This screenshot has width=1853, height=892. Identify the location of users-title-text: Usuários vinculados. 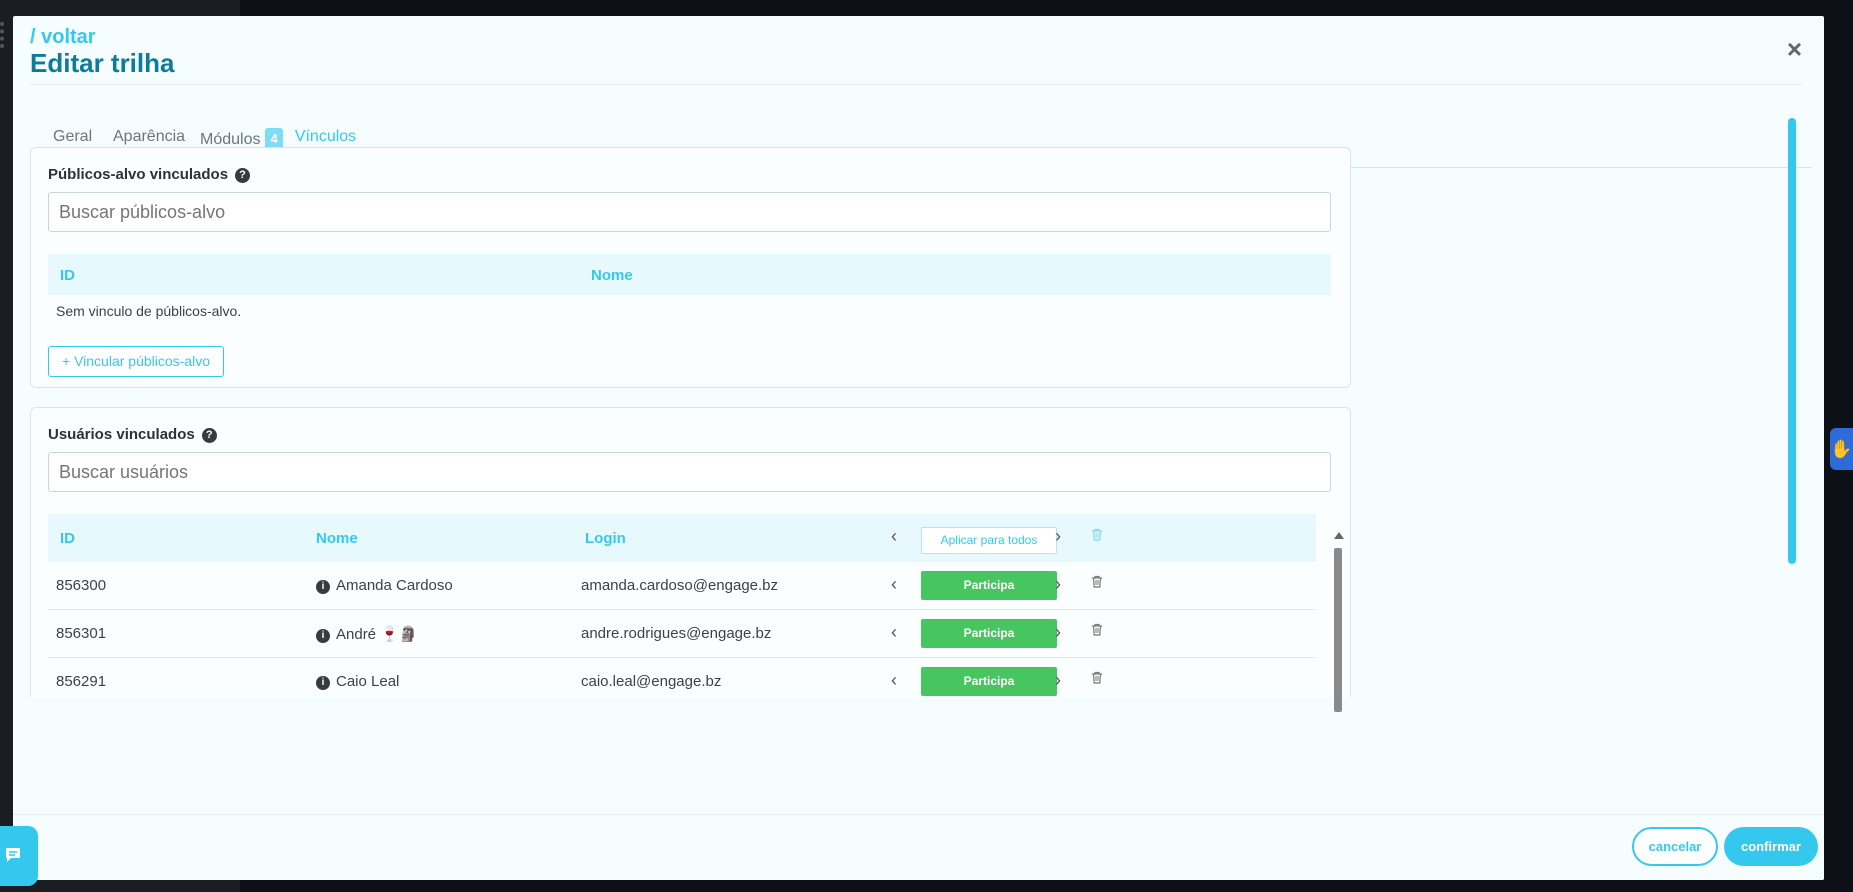
(121, 434).